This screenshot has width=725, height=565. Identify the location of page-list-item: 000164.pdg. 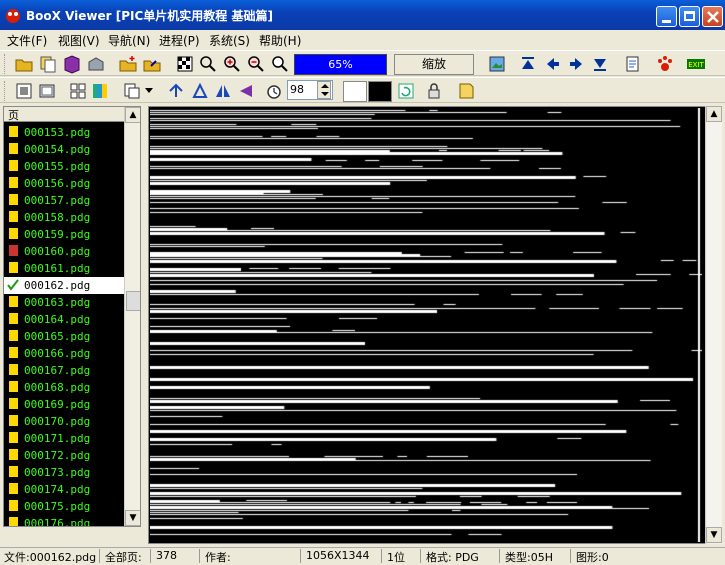
(64, 319).